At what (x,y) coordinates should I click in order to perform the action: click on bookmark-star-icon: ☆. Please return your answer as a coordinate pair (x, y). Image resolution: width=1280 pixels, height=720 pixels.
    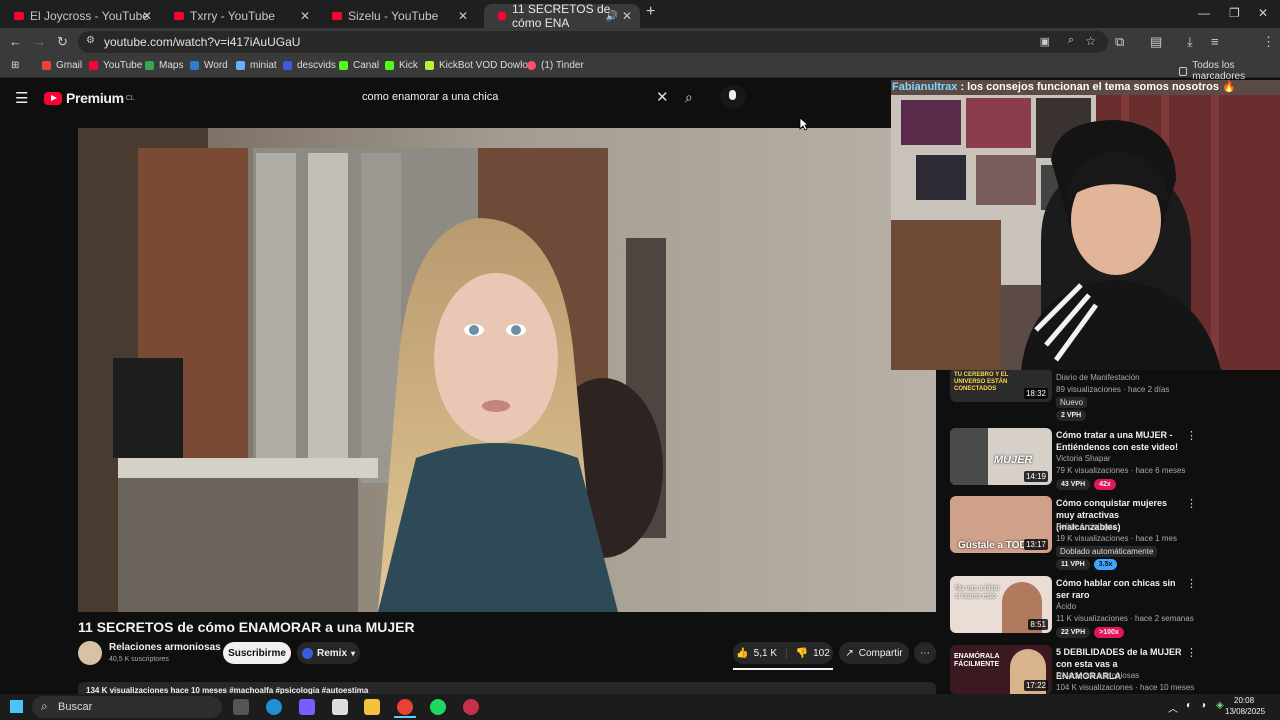
    Looking at the image, I should click on (1090, 41).